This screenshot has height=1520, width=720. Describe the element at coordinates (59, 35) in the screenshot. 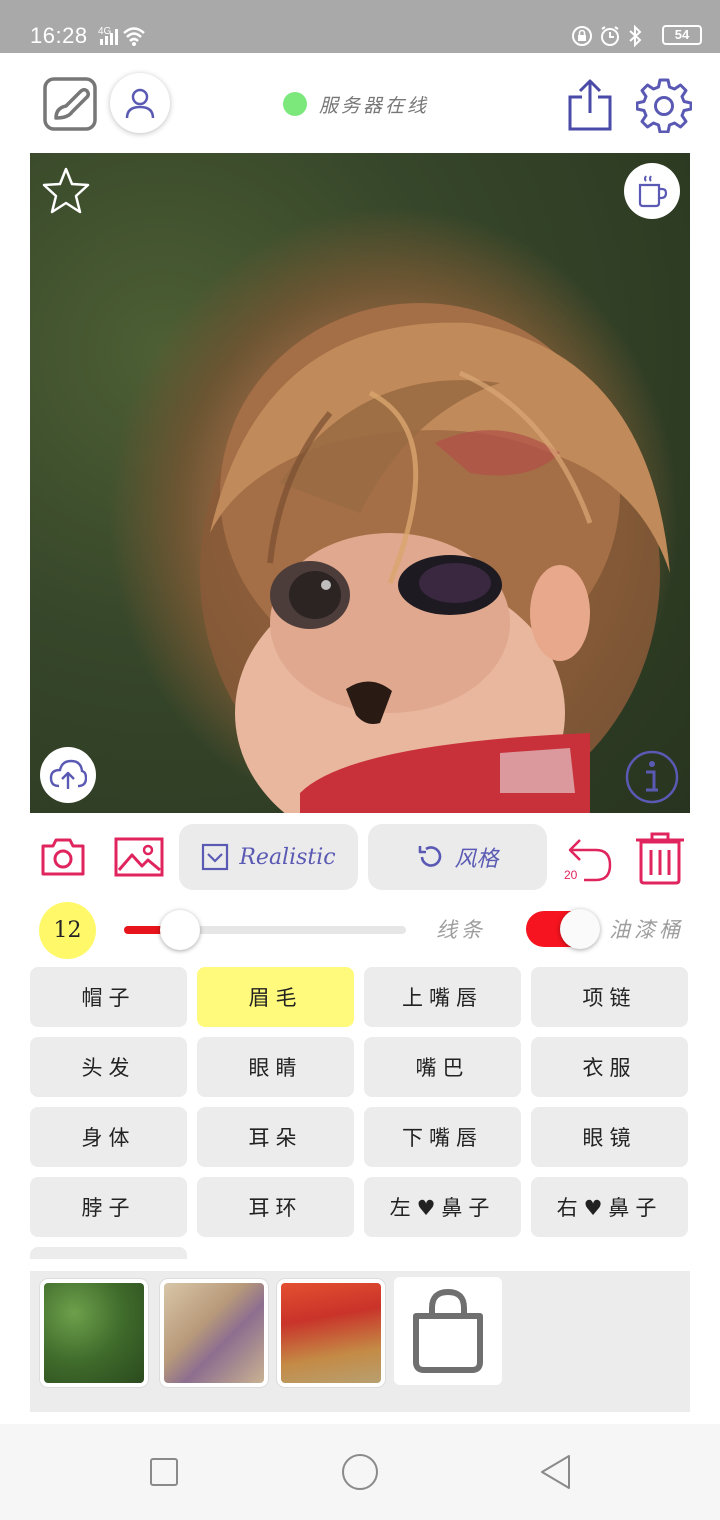

I see `status-time: 16:28` at that location.